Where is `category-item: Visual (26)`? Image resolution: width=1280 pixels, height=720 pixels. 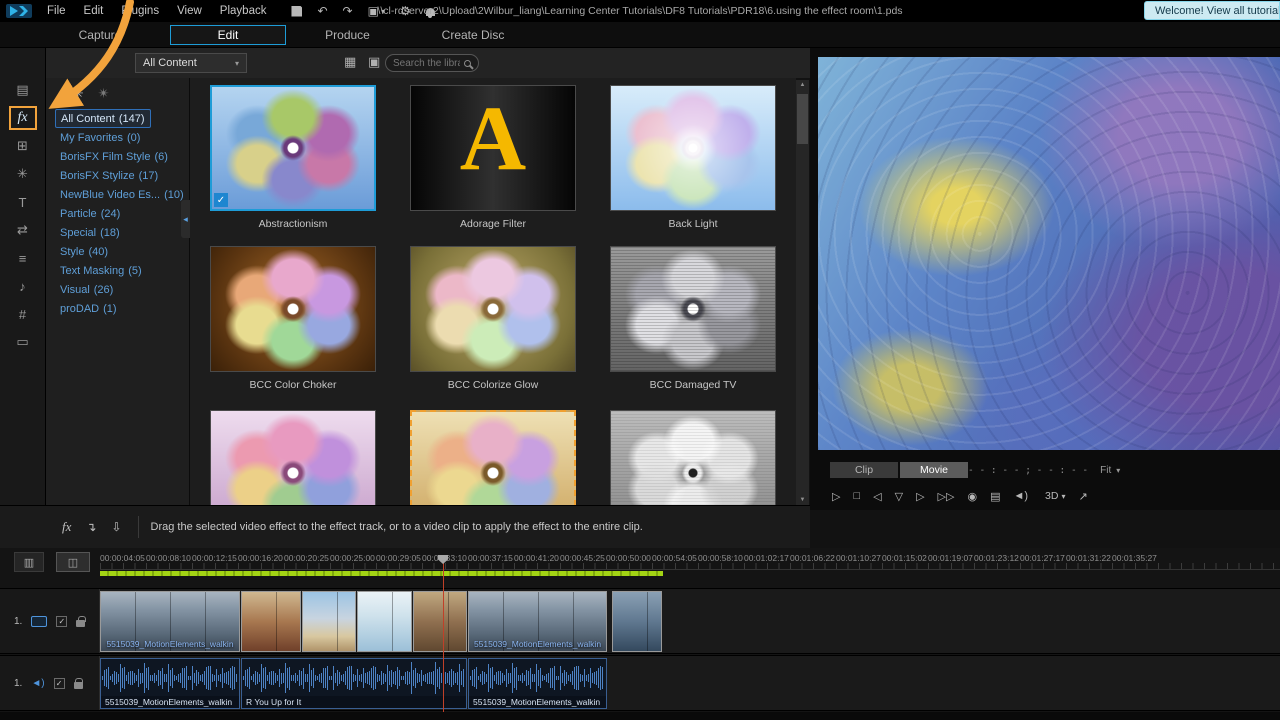 category-item: Visual (26) is located at coordinates (86, 289).